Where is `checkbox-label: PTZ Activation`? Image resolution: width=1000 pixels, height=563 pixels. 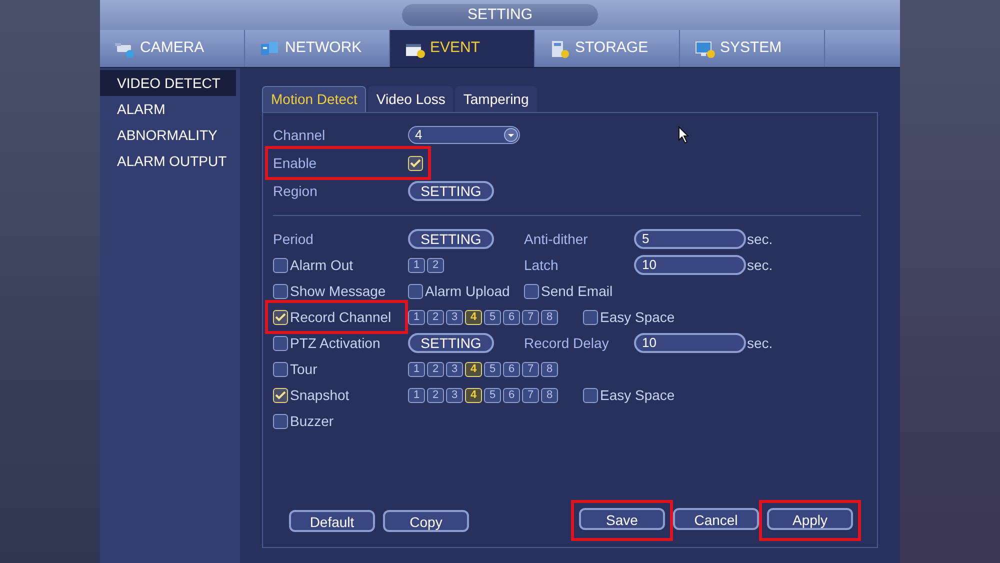 checkbox-label: PTZ Activation is located at coordinates (335, 343).